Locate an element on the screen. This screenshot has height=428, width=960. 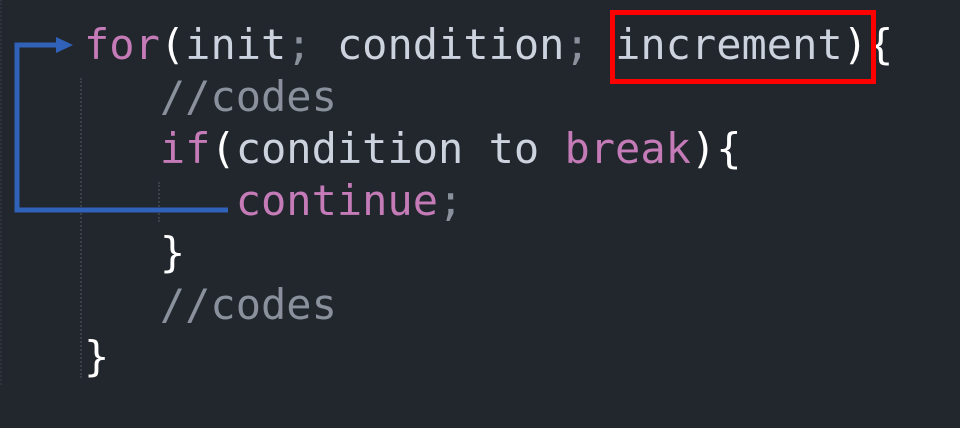
continue-flow-arrow-icon is located at coordinates (121, 125).